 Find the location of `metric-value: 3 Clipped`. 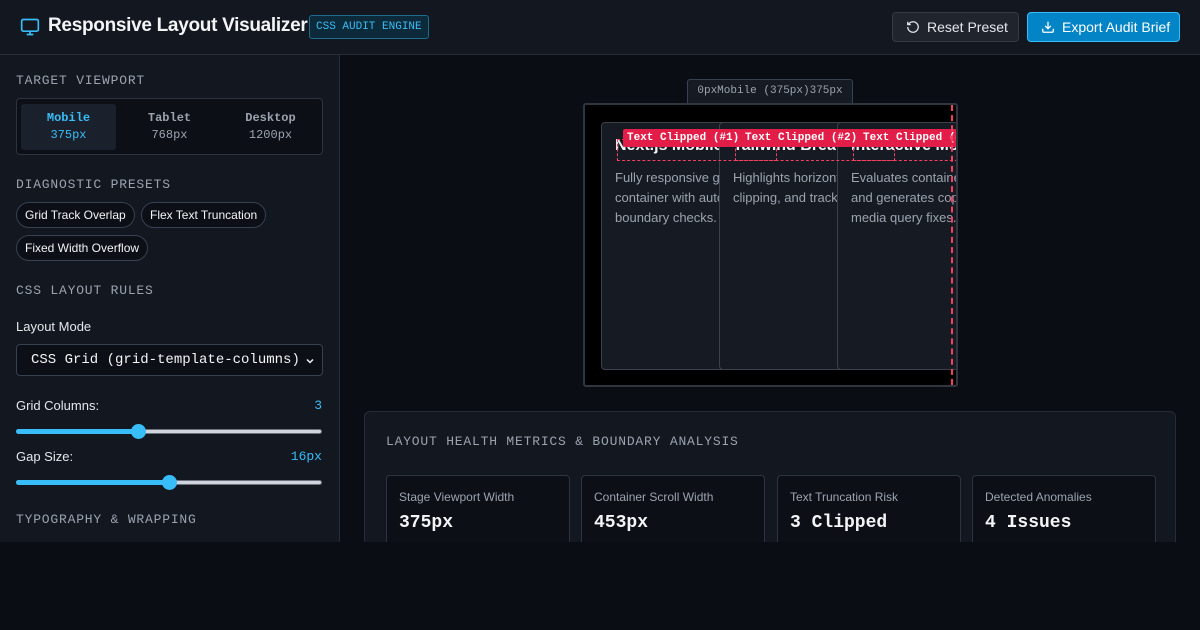

metric-value: 3 Clipped is located at coordinates (839, 523).